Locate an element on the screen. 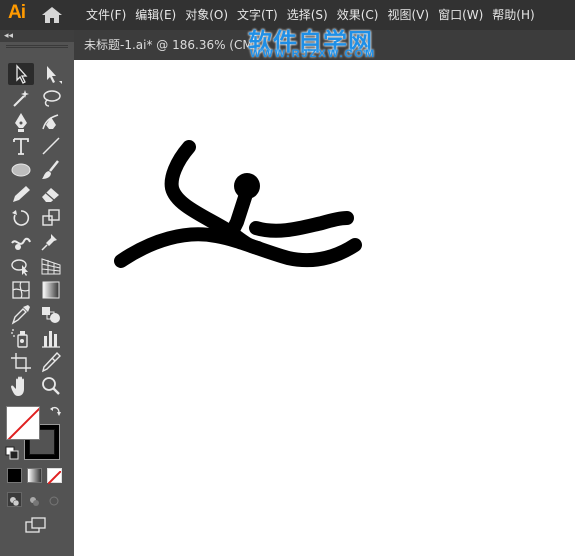 Image resolution: width=575 pixels, height=556 pixels. artwork-leg-stroke is located at coordinates (301, 224).